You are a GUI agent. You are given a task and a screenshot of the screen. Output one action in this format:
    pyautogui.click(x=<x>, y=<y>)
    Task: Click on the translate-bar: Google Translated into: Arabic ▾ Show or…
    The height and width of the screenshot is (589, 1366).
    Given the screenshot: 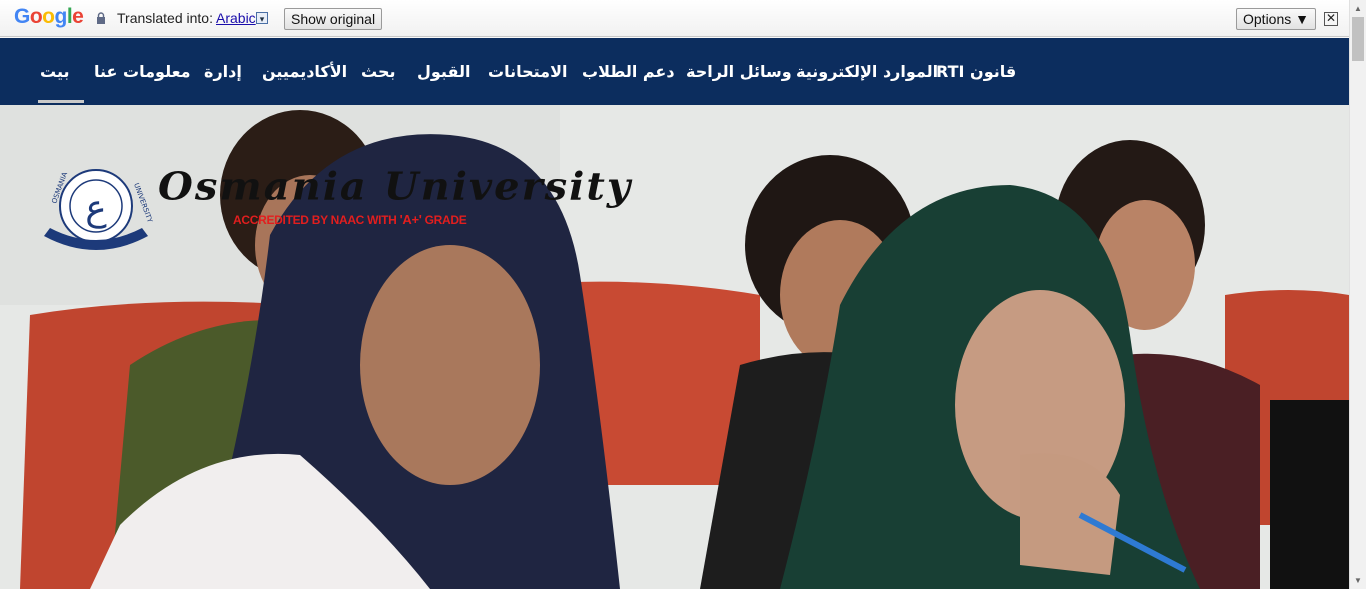 What is the action you would take?
    pyautogui.click(x=683, y=18)
    